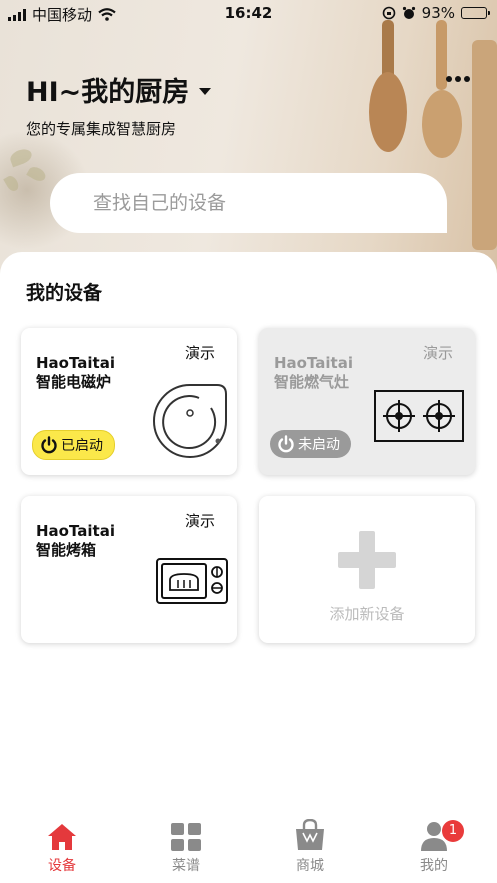 This screenshot has height=883, width=497. I want to click on rotation-lock-icon, so click(388, 13).